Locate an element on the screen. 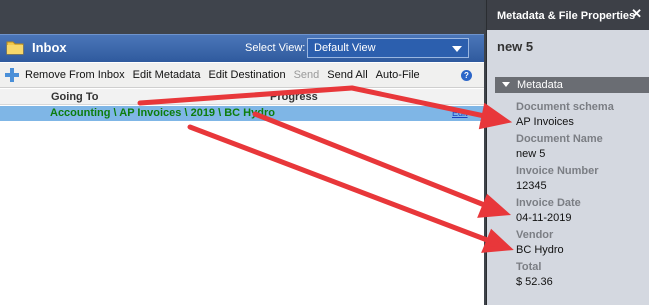 The image size is (649, 305). send-button: Send is located at coordinates (307, 75).